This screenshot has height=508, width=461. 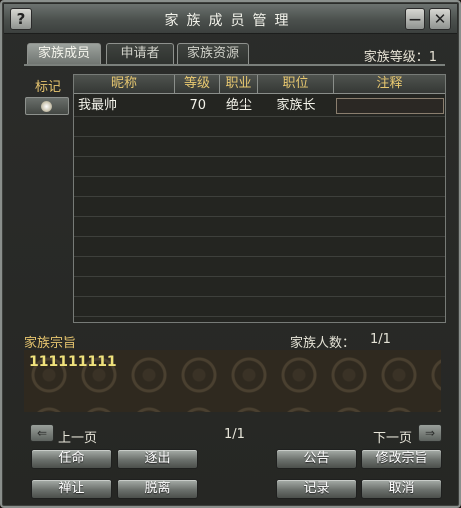 I want to click on mark-column-header: 标记, so click(x=47, y=87).